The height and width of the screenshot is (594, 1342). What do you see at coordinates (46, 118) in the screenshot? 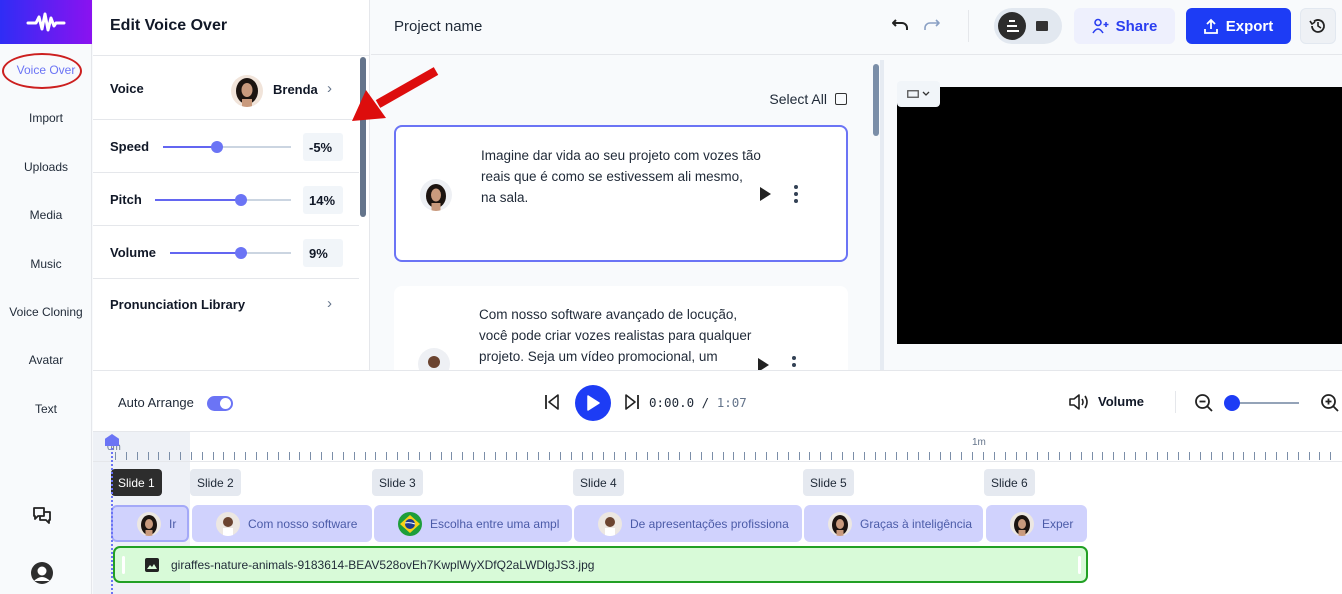
I see `nav-item-import: Import` at bounding box center [46, 118].